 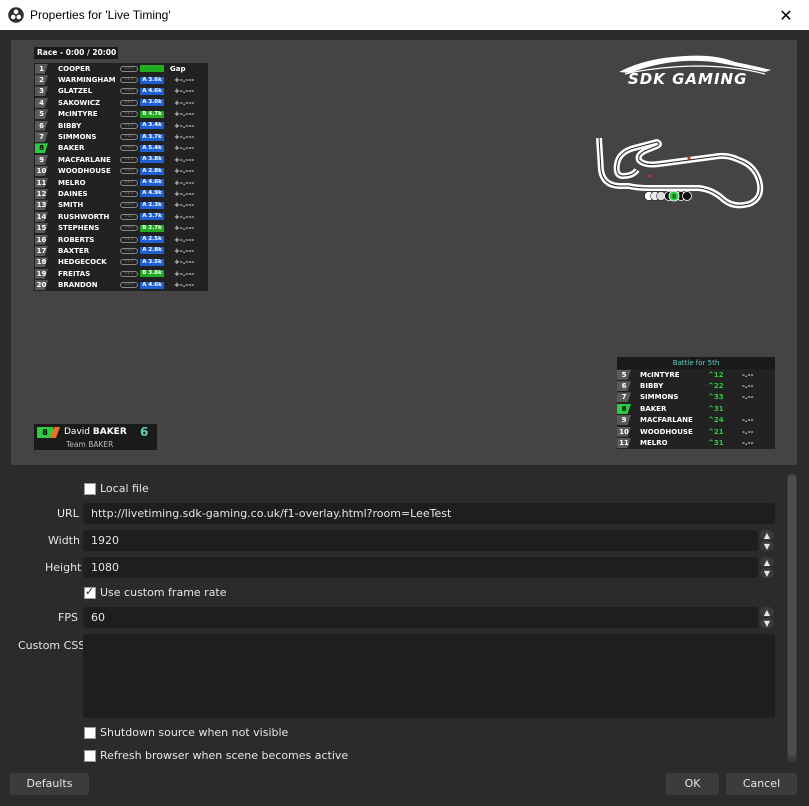 I want to click on ok-button: OK, so click(x=692, y=784).